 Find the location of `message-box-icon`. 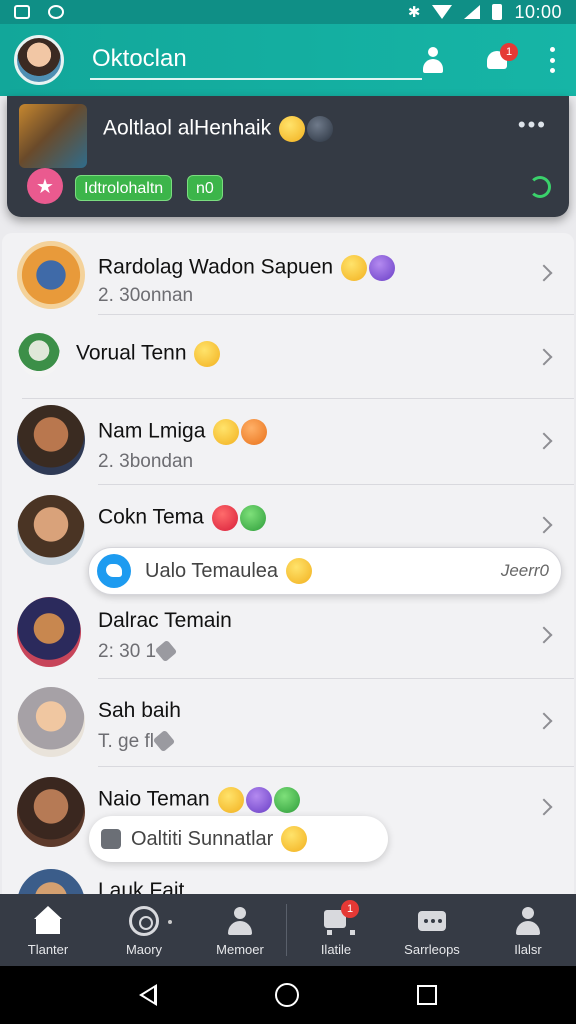

message-box-icon is located at coordinates (111, 839).